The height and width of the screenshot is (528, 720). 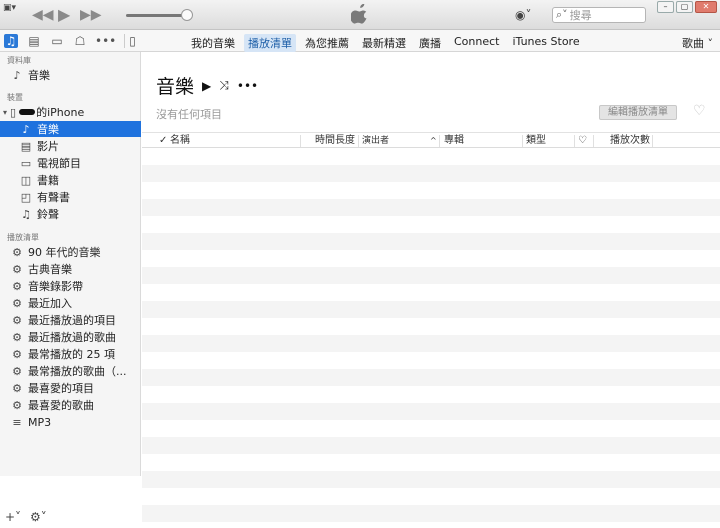 I want to click on column-duration: 時間長度, so click(x=335, y=141).